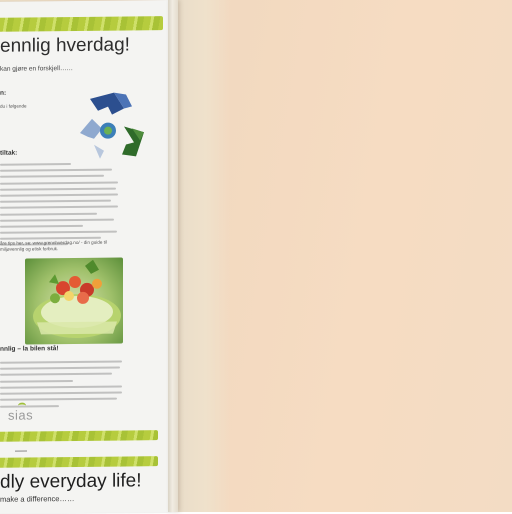 The height and width of the screenshot is (514, 512). I want to click on section-heading-1: n:, so click(3, 93).